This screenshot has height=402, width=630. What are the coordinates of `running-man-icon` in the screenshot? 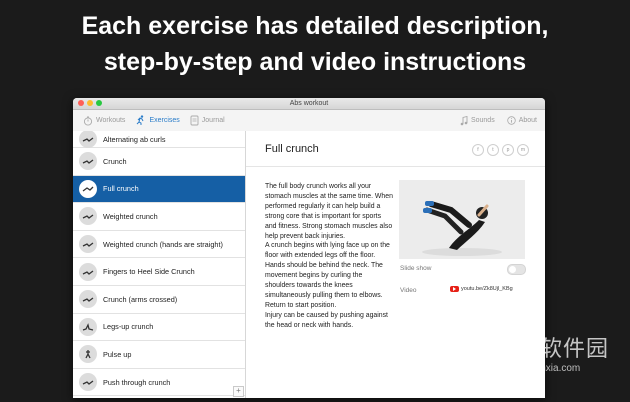 It's located at (140, 120).